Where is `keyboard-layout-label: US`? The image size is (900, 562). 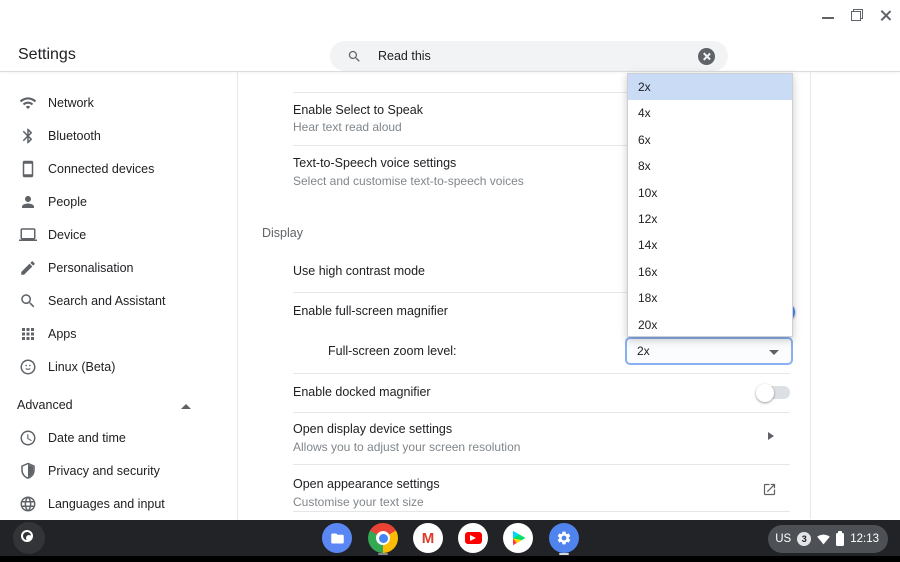
keyboard-layout-label: US is located at coordinates (783, 539).